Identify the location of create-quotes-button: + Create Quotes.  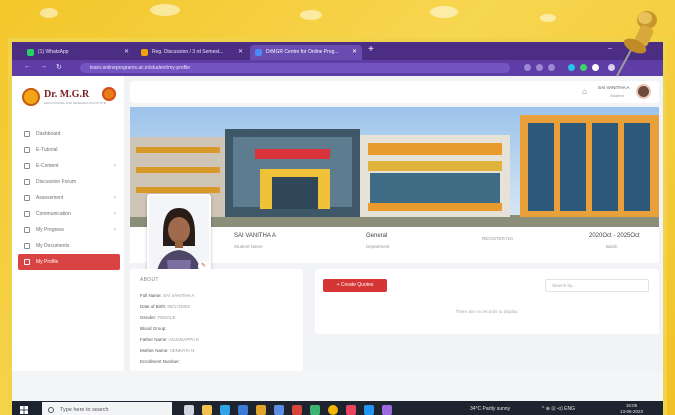
(355, 285).